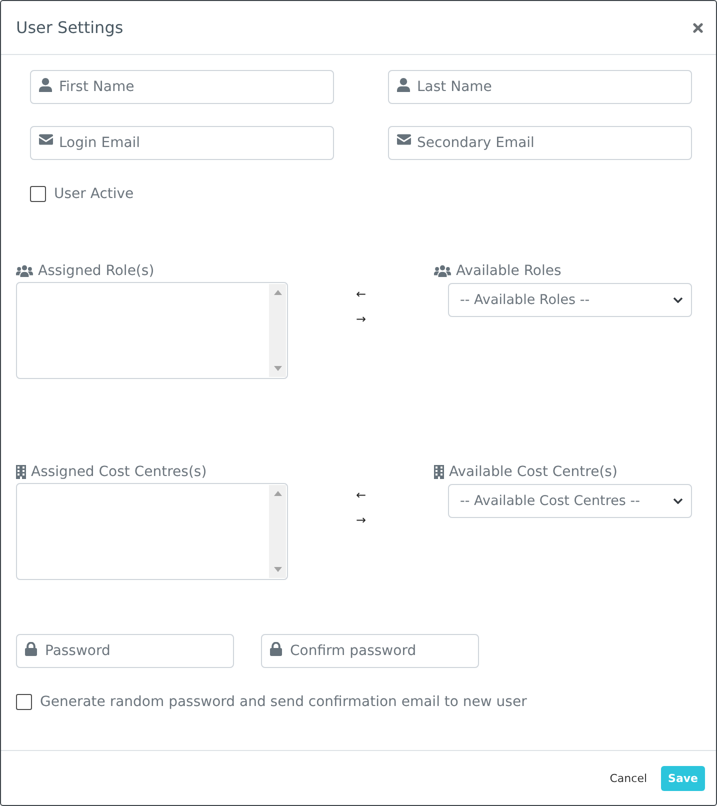 This screenshot has height=806, width=717. Describe the element at coordinates (570, 300) in the screenshot. I see `dropdown-select: -- Available Roles --` at that location.